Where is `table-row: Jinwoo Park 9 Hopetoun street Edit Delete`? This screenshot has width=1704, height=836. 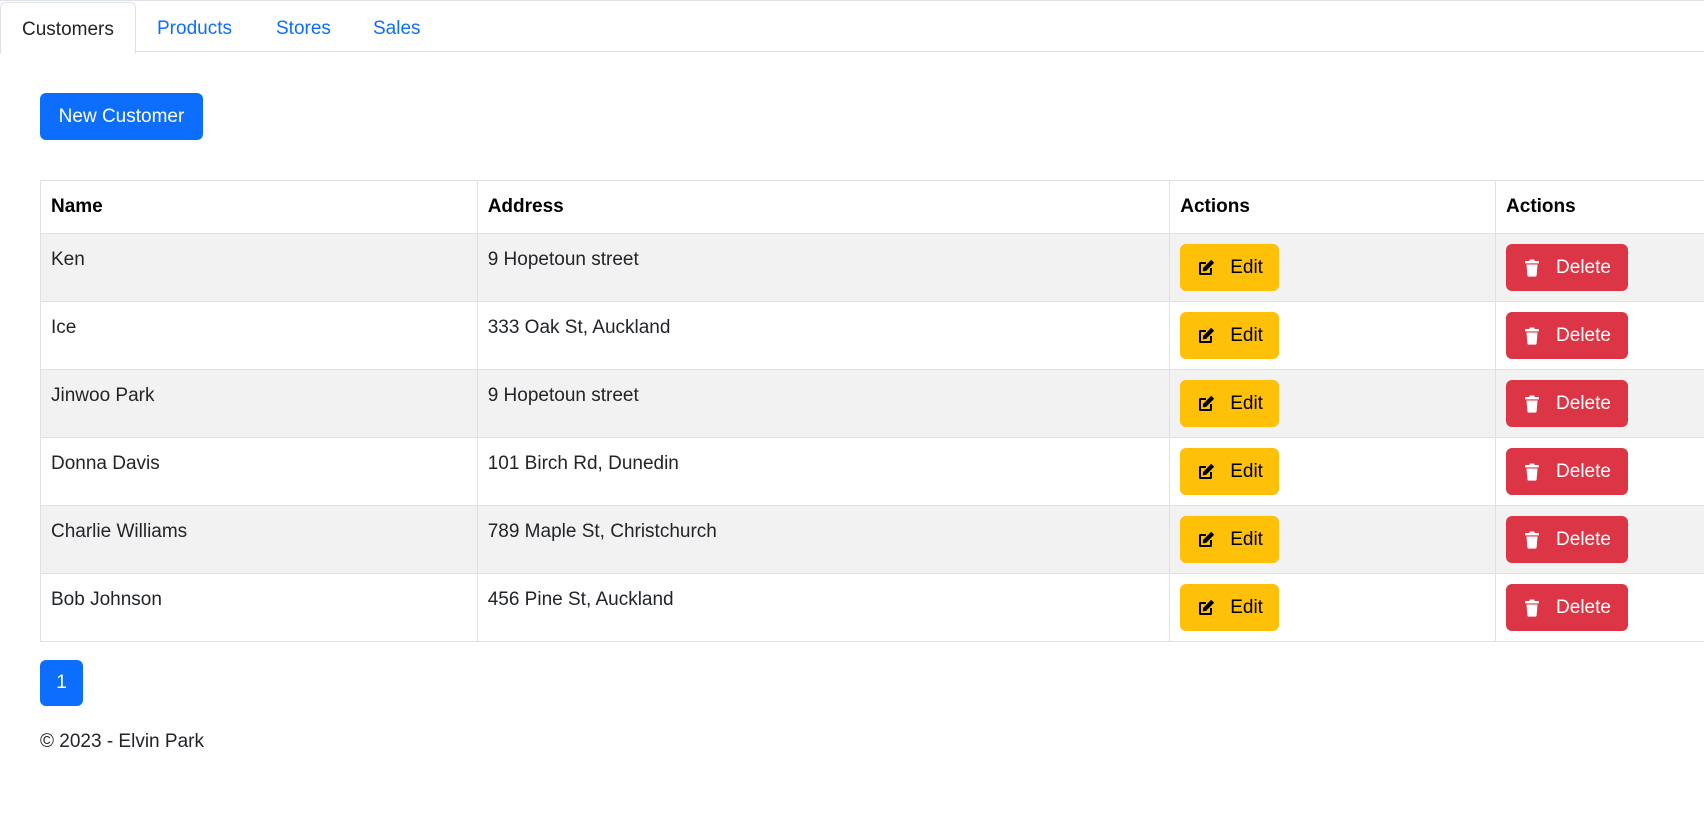 table-row: Jinwoo Park 9 Hopetoun street Edit Delete is located at coordinates (872, 403).